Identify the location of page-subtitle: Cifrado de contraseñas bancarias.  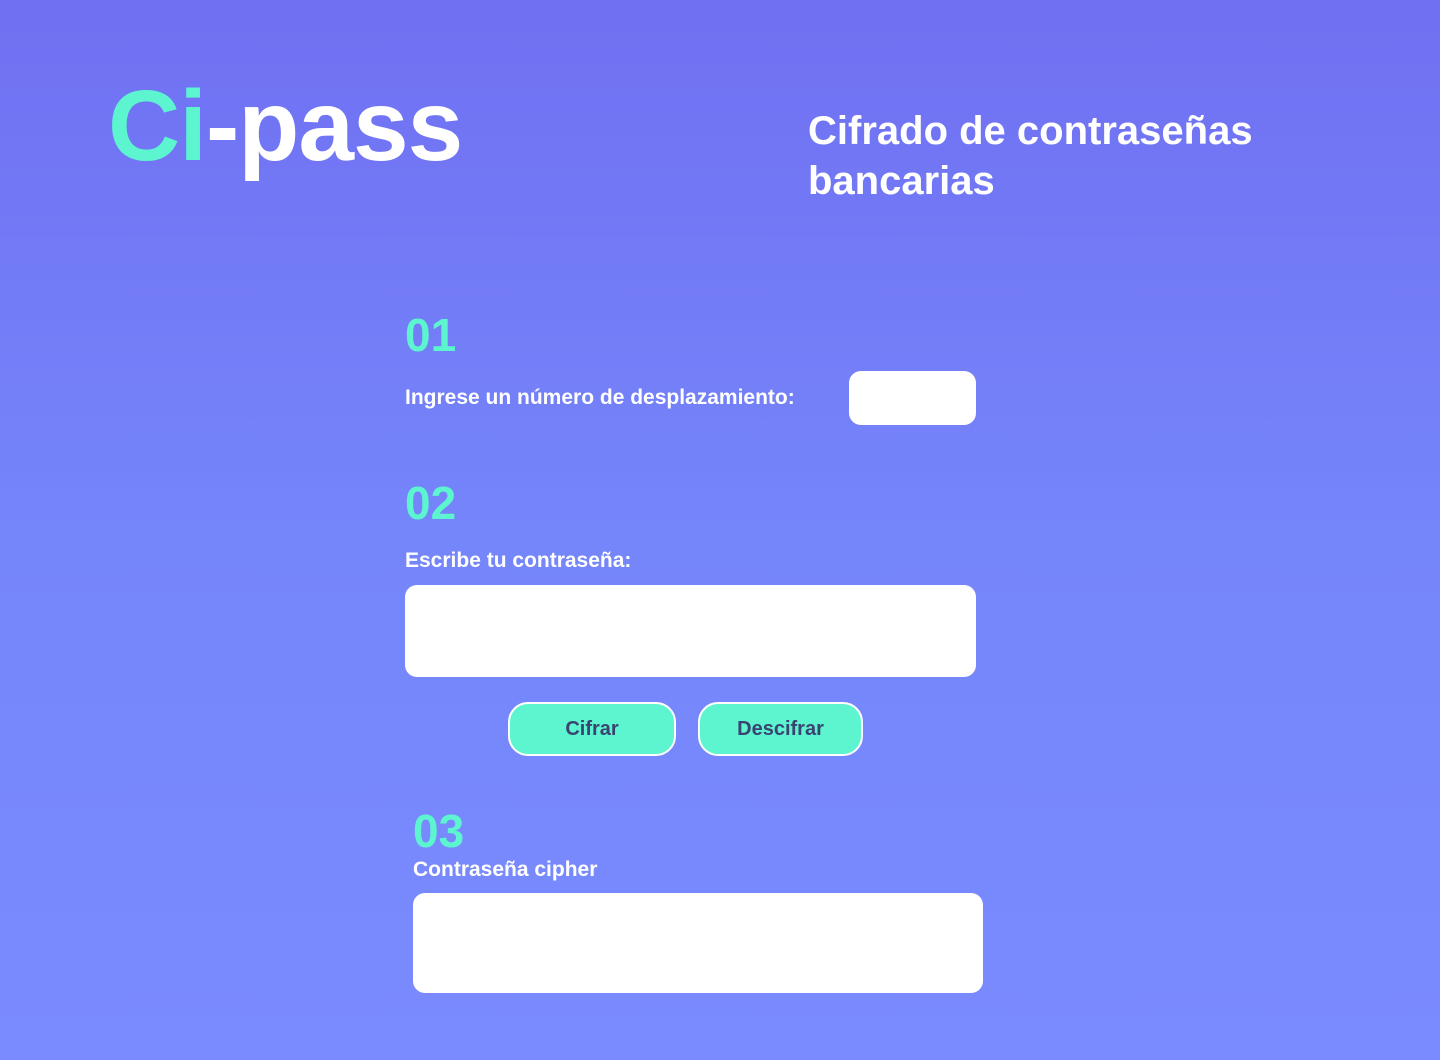
(1030, 156).